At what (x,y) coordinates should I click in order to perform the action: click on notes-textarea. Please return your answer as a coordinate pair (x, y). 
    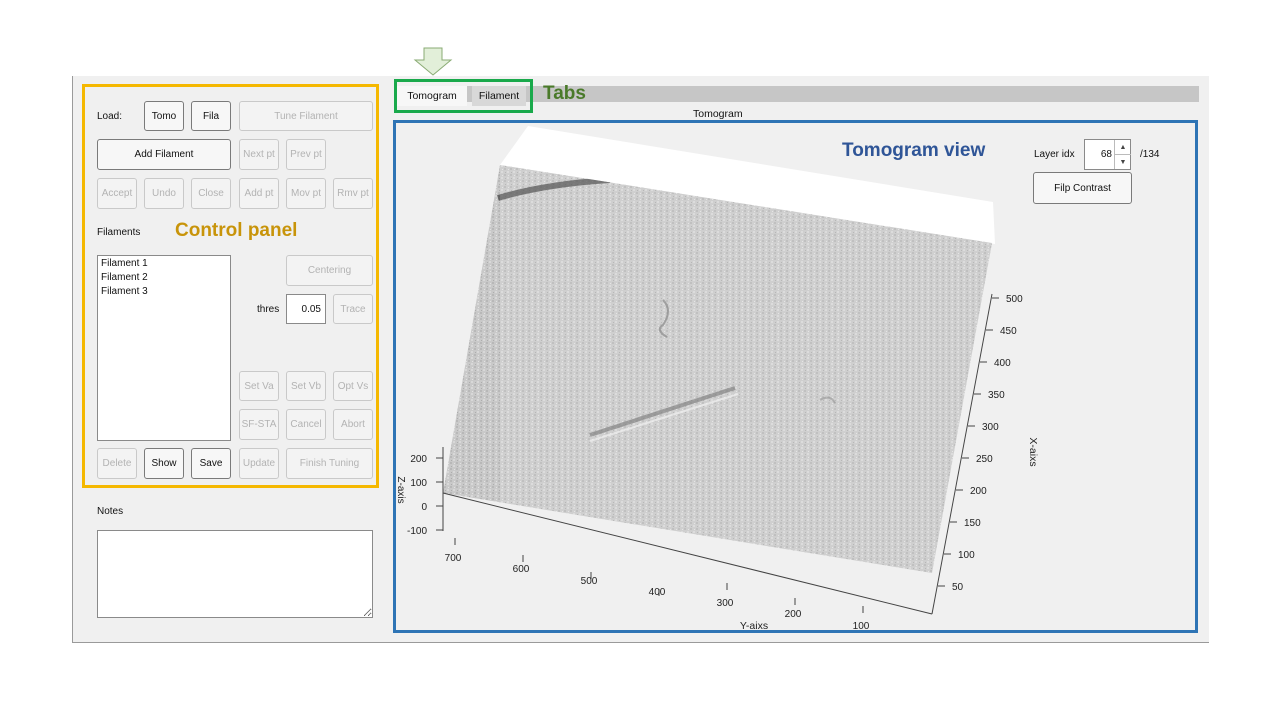
    Looking at the image, I should click on (235, 574).